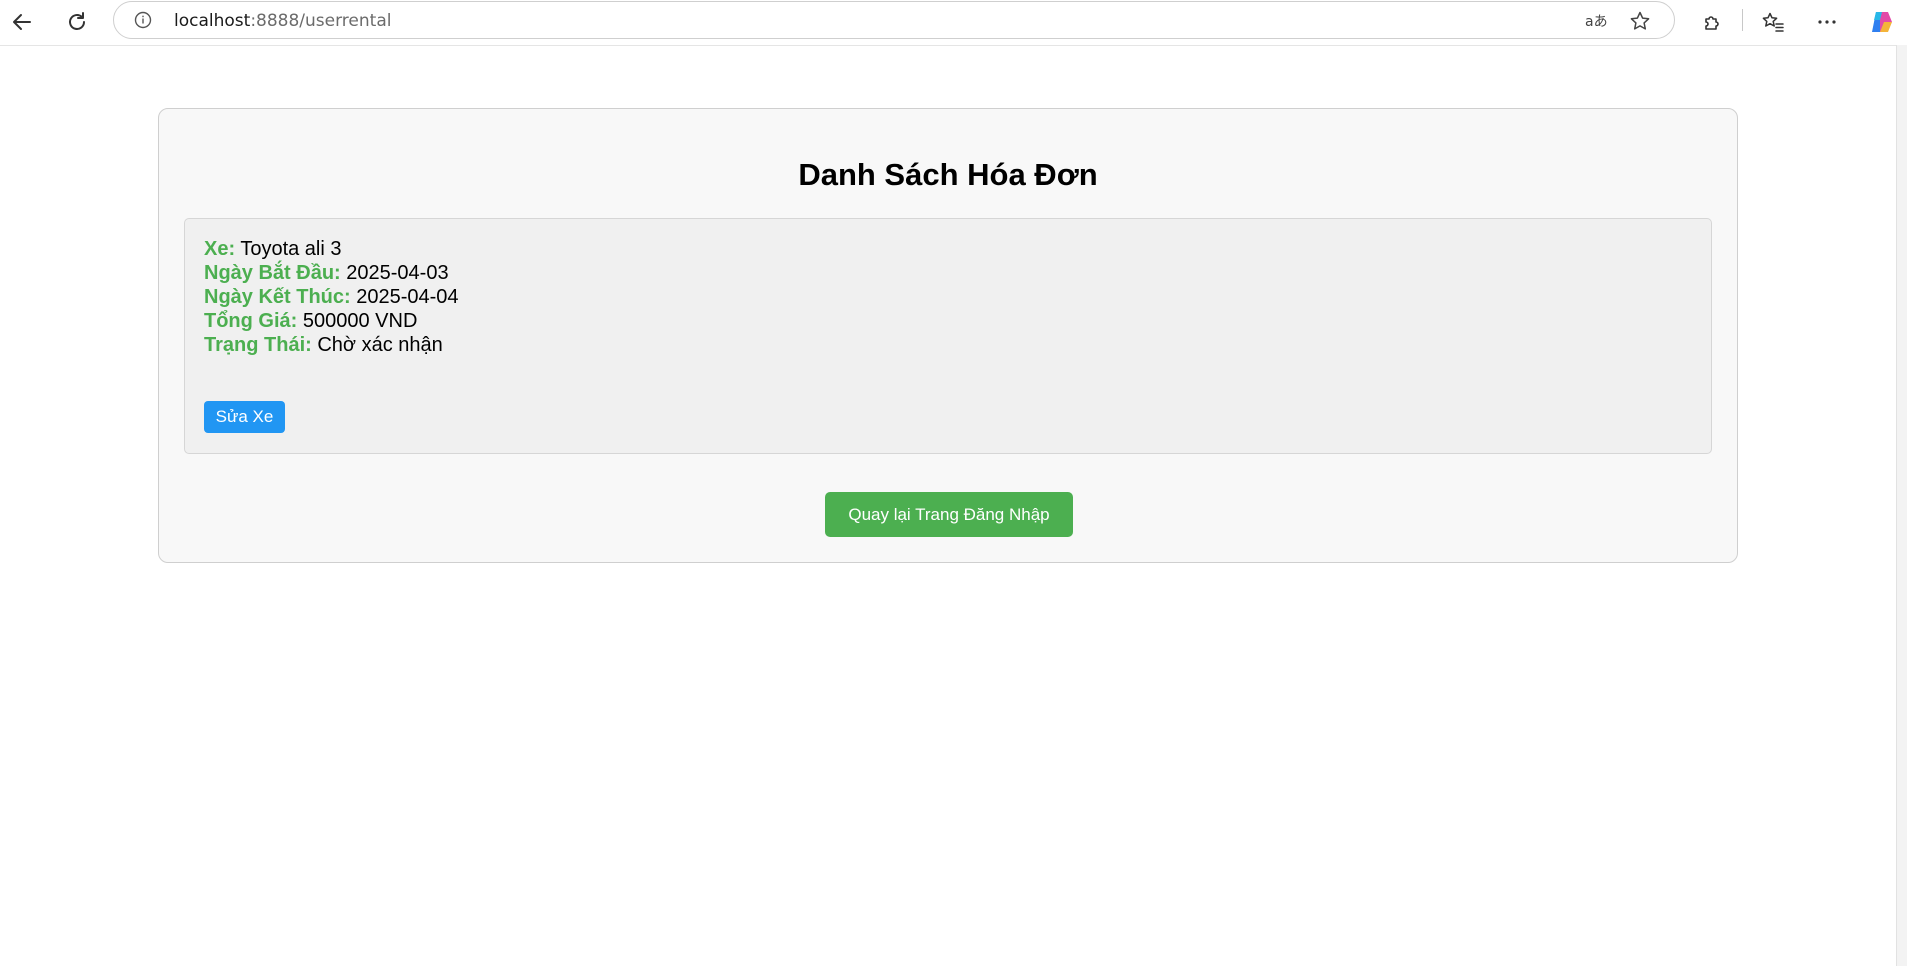 This screenshot has height=966, width=1907. What do you see at coordinates (244, 417) in the screenshot?
I see `edit-car-button: Sửa Xe` at bounding box center [244, 417].